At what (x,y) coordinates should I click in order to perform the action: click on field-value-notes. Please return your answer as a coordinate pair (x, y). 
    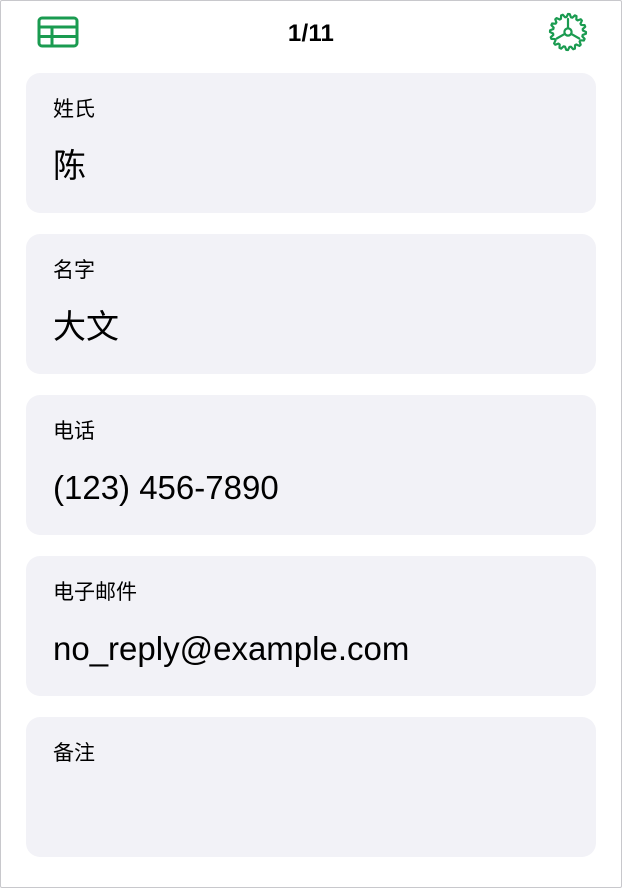
    Looking at the image, I should click on (311, 810).